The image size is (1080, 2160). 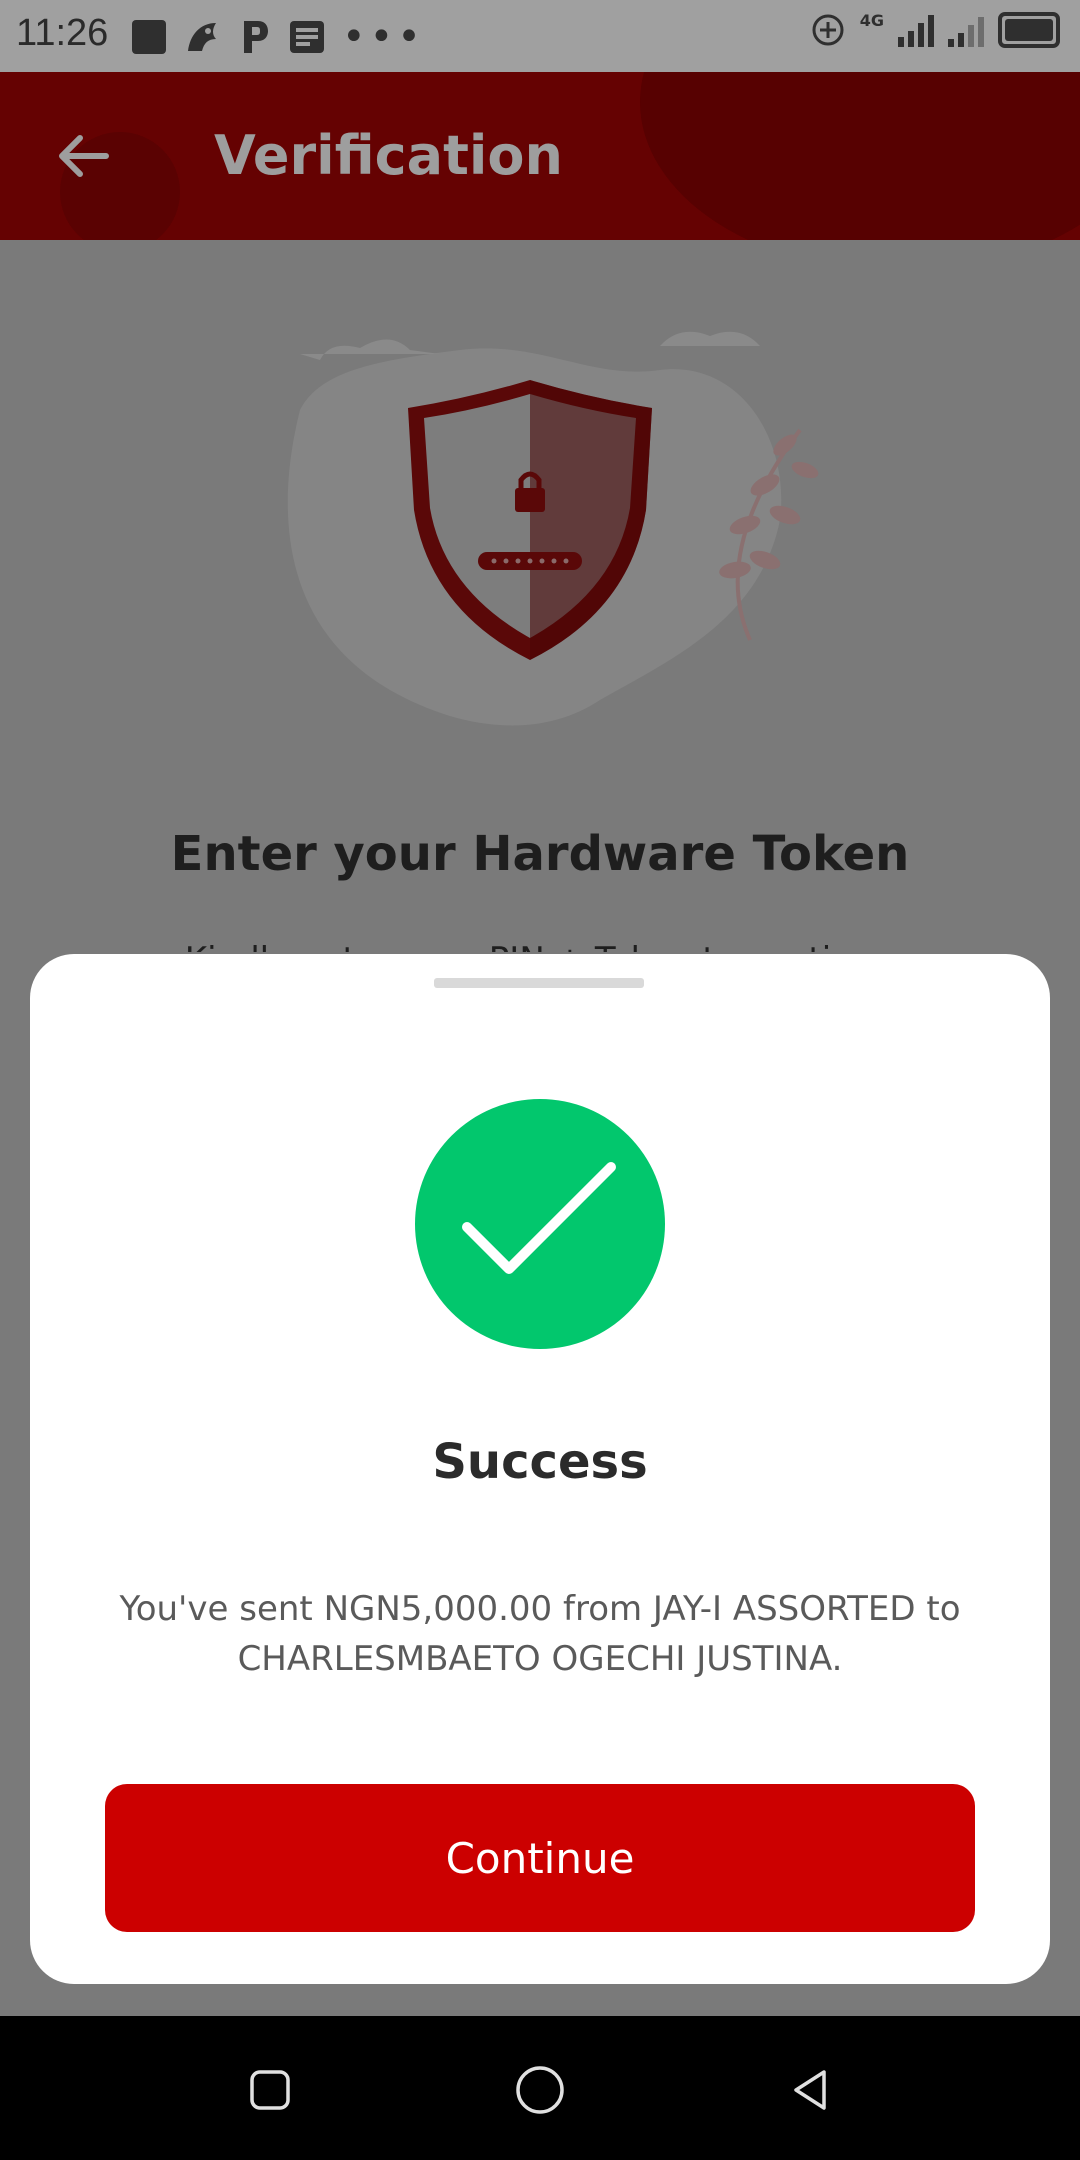 What do you see at coordinates (540, 36) in the screenshot?
I see `status-bar: 11:26 ••• 4G` at bounding box center [540, 36].